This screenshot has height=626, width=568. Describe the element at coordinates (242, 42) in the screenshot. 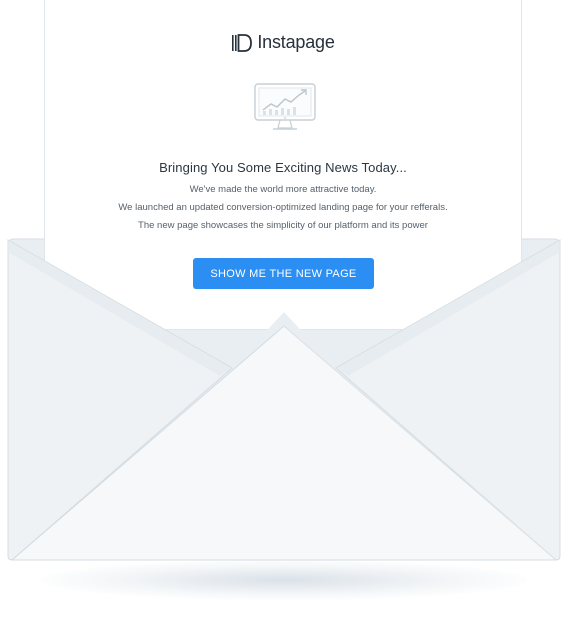

I see `instapage-logo-icon` at that location.